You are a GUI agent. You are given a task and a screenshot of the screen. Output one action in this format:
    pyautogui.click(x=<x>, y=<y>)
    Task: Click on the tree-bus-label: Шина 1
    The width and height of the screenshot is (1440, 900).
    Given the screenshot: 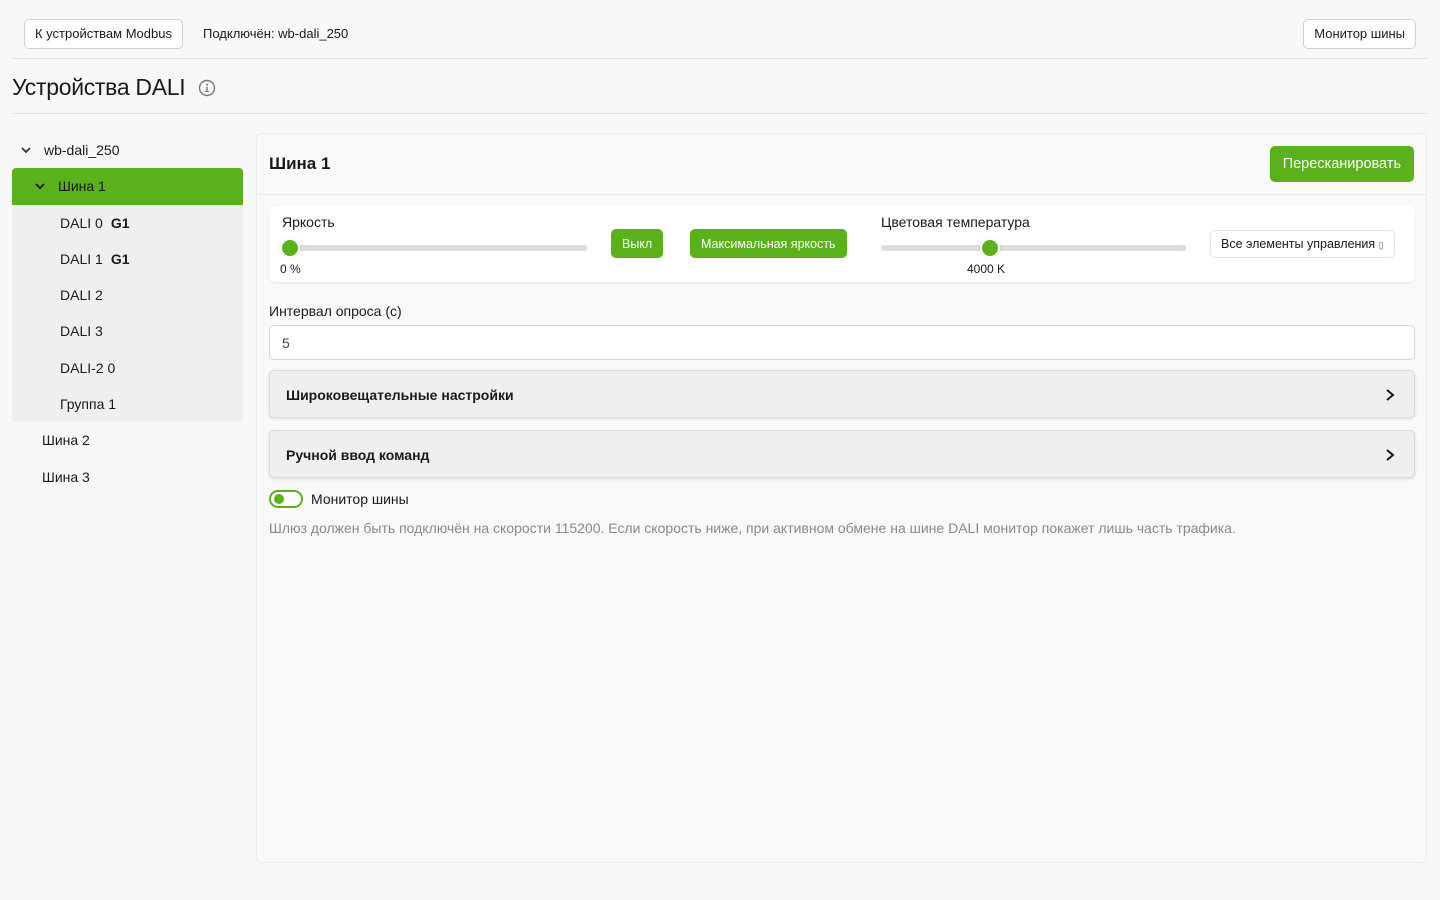 What is the action you would take?
    pyautogui.click(x=82, y=186)
    